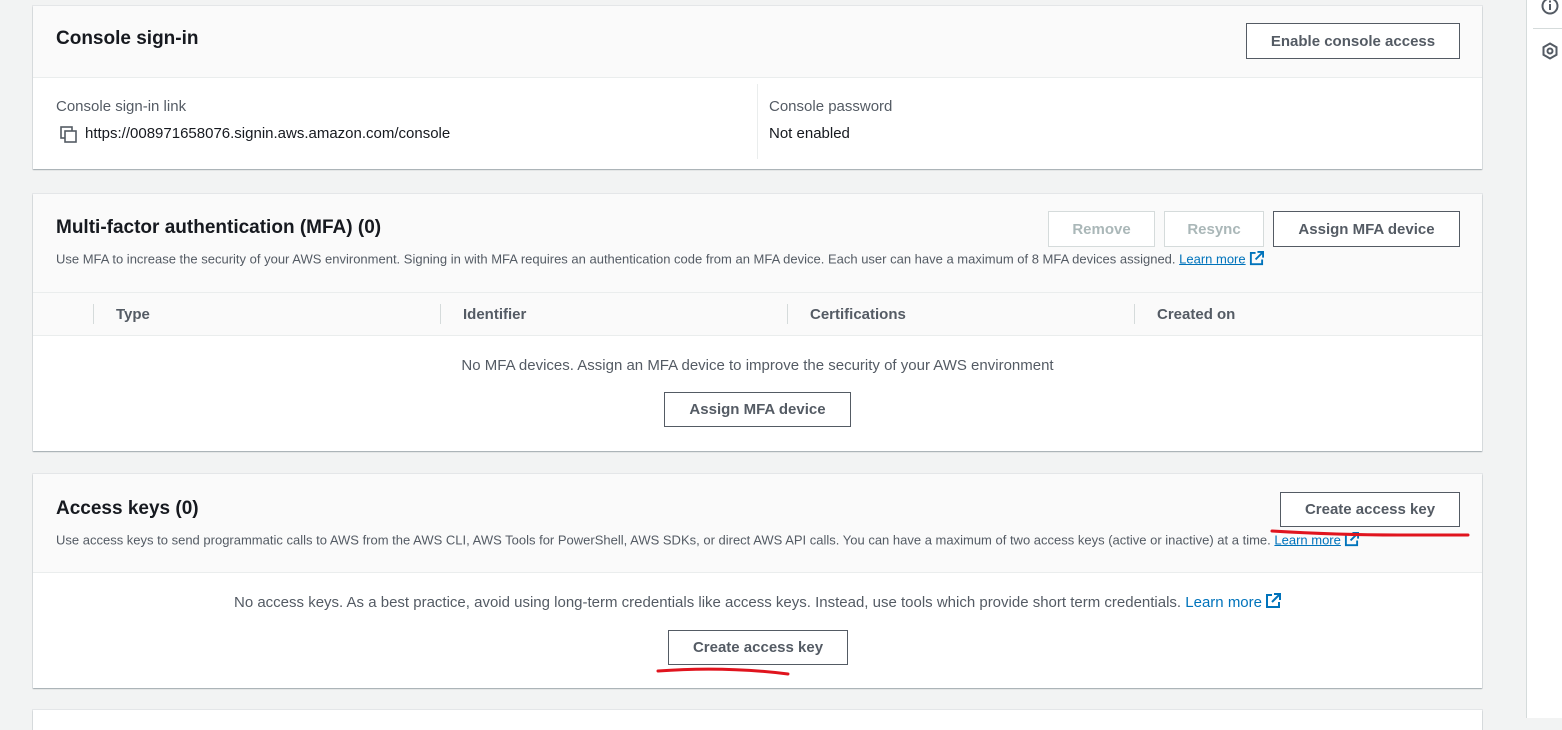  Describe the element at coordinates (809, 133) in the screenshot. I see `console-password-value: Not enabled` at that location.